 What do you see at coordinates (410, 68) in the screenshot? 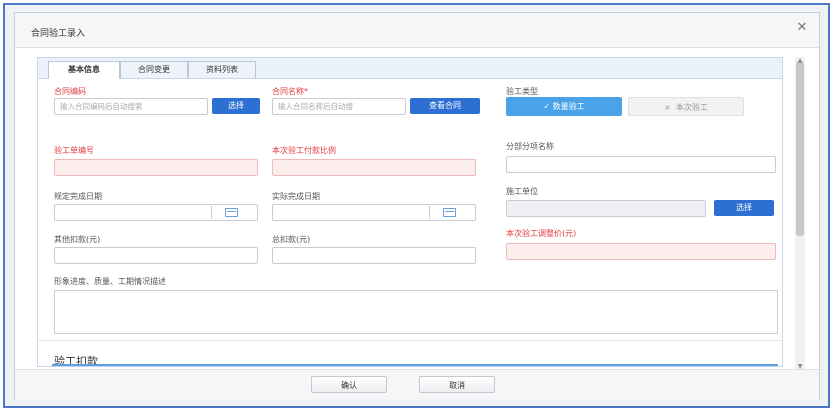
I see `tab-bar: 基本信息 合同变更 资料列表` at bounding box center [410, 68].